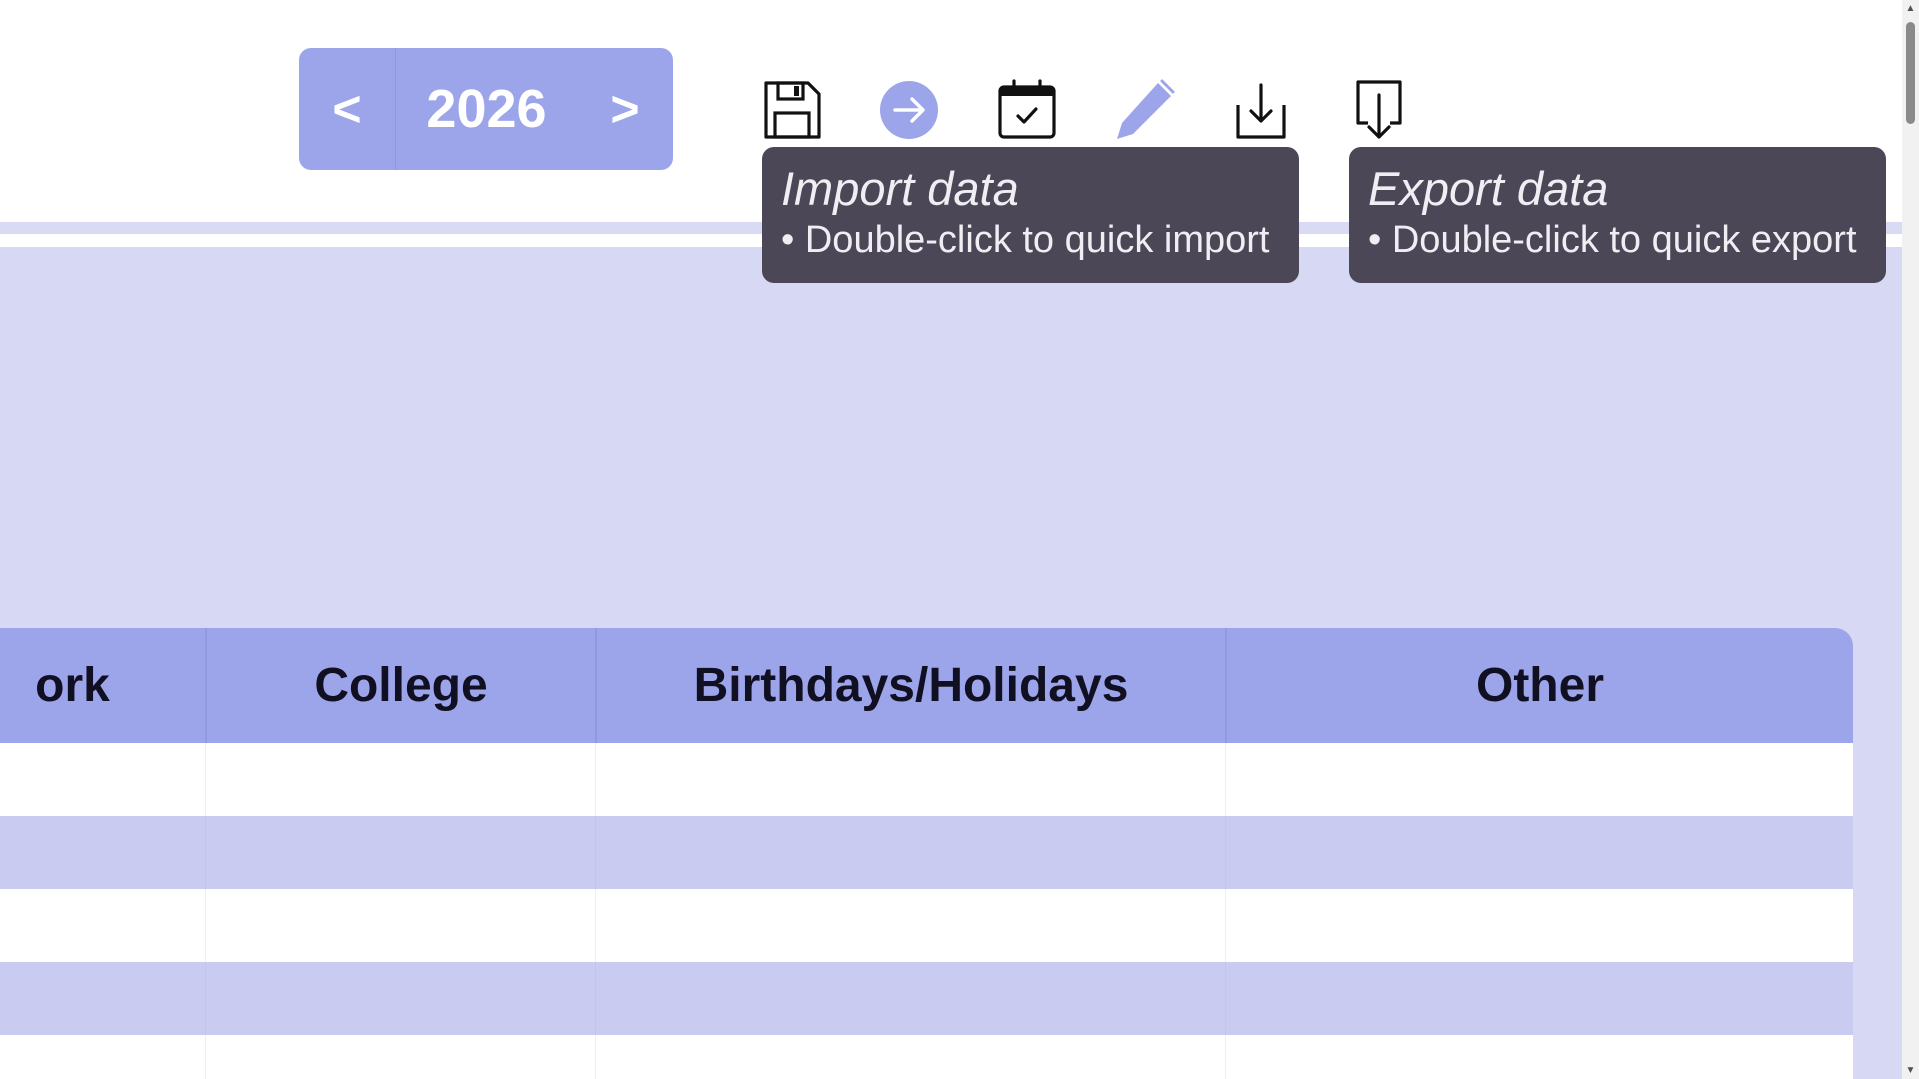  Describe the element at coordinates (1025, 240) in the screenshot. I see `import-tooltip-hint: • Double-click to quick import` at that location.